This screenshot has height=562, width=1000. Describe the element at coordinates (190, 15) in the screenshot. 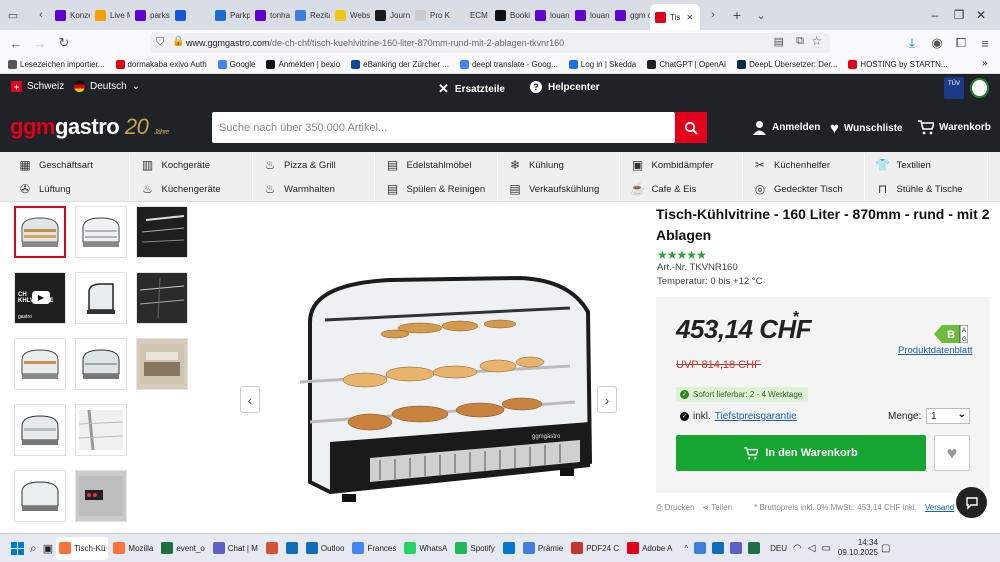

I see `browser-tab` at that location.